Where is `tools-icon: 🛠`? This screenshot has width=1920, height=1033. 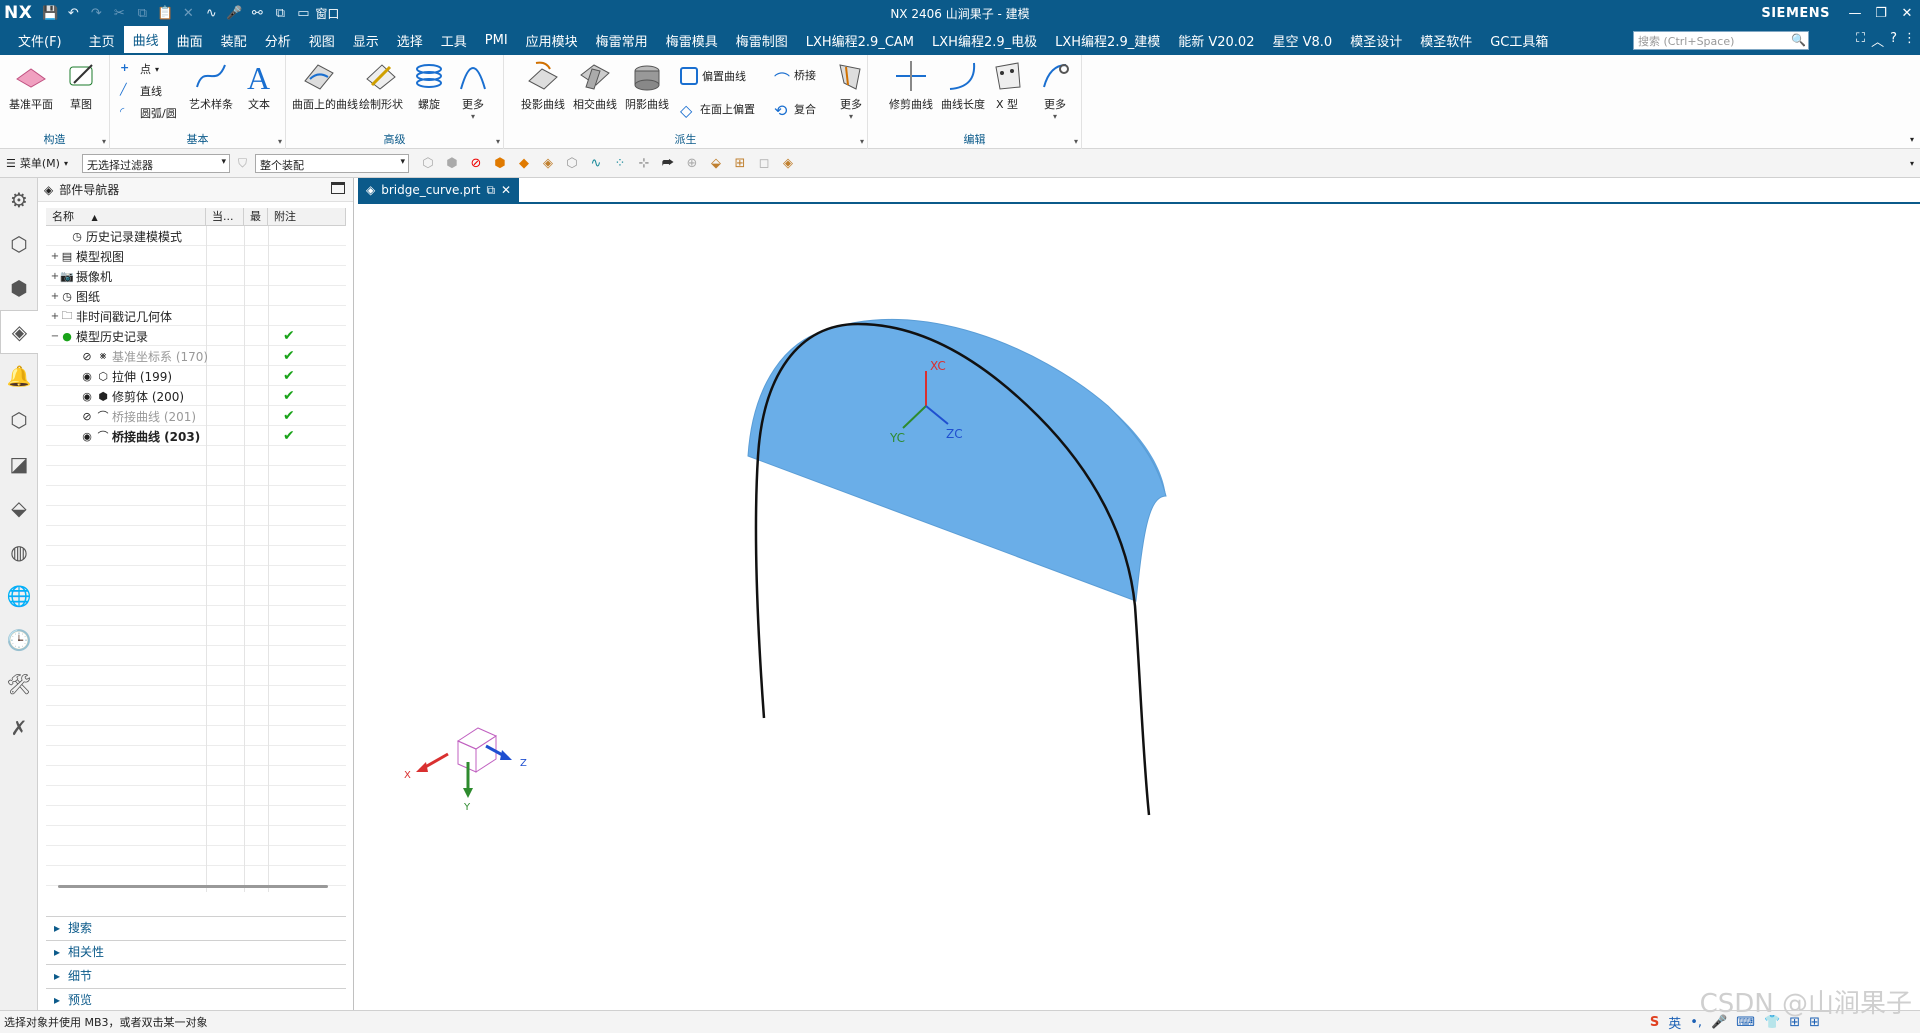 tools-icon: 🛠 is located at coordinates (19, 684).